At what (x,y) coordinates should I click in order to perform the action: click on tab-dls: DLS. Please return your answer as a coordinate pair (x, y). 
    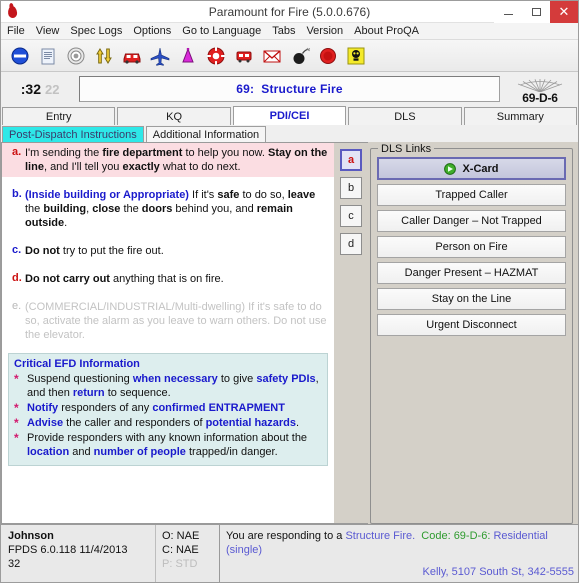
    Looking at the image, I should click on (405, 116).